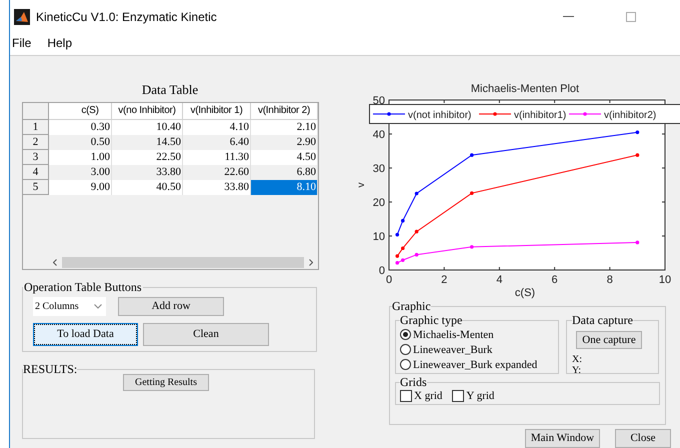 This screenshot has width=680, height=448. Describe the element at coordinates (525, 89) in the screenshot. I see `chart-title: Michaelis-Menten Plot` at that location.